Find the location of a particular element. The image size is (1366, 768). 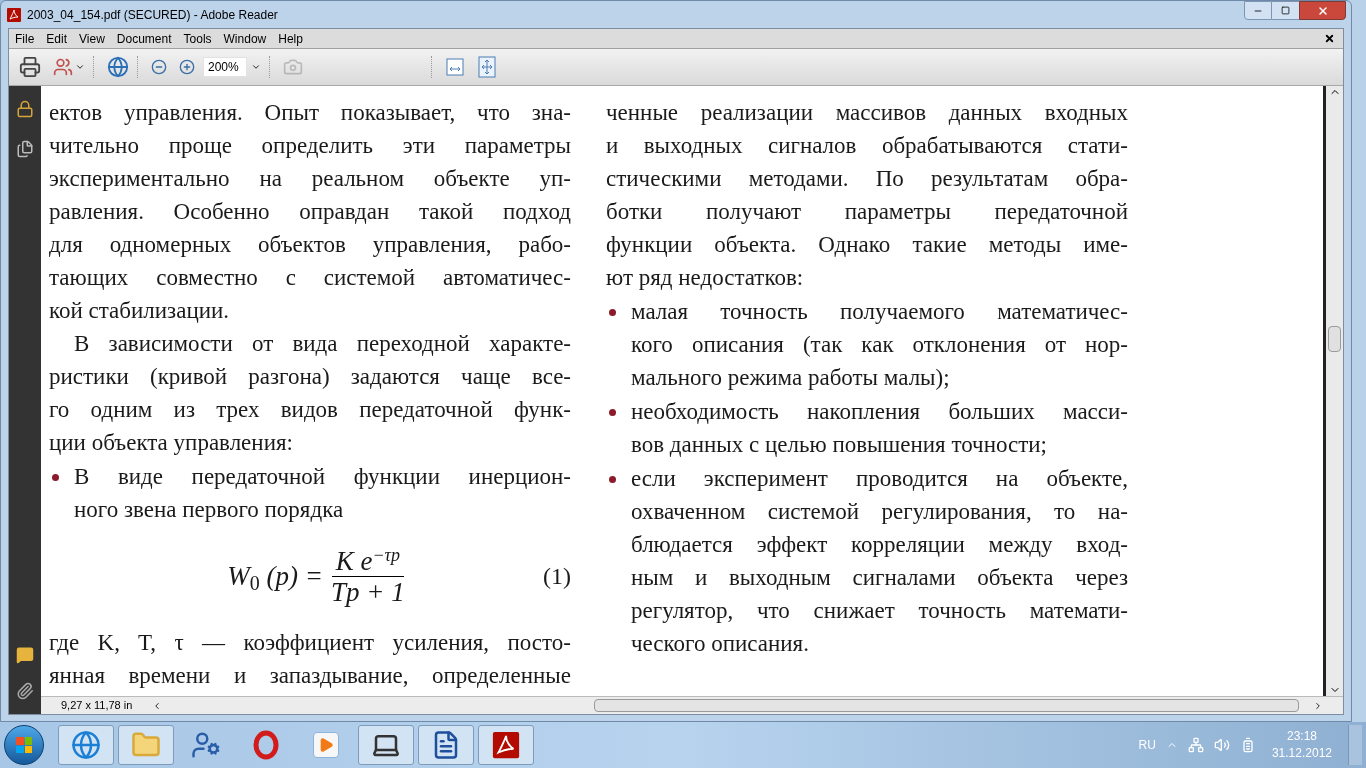

maximize-button is located at coordinates (1285, 10).